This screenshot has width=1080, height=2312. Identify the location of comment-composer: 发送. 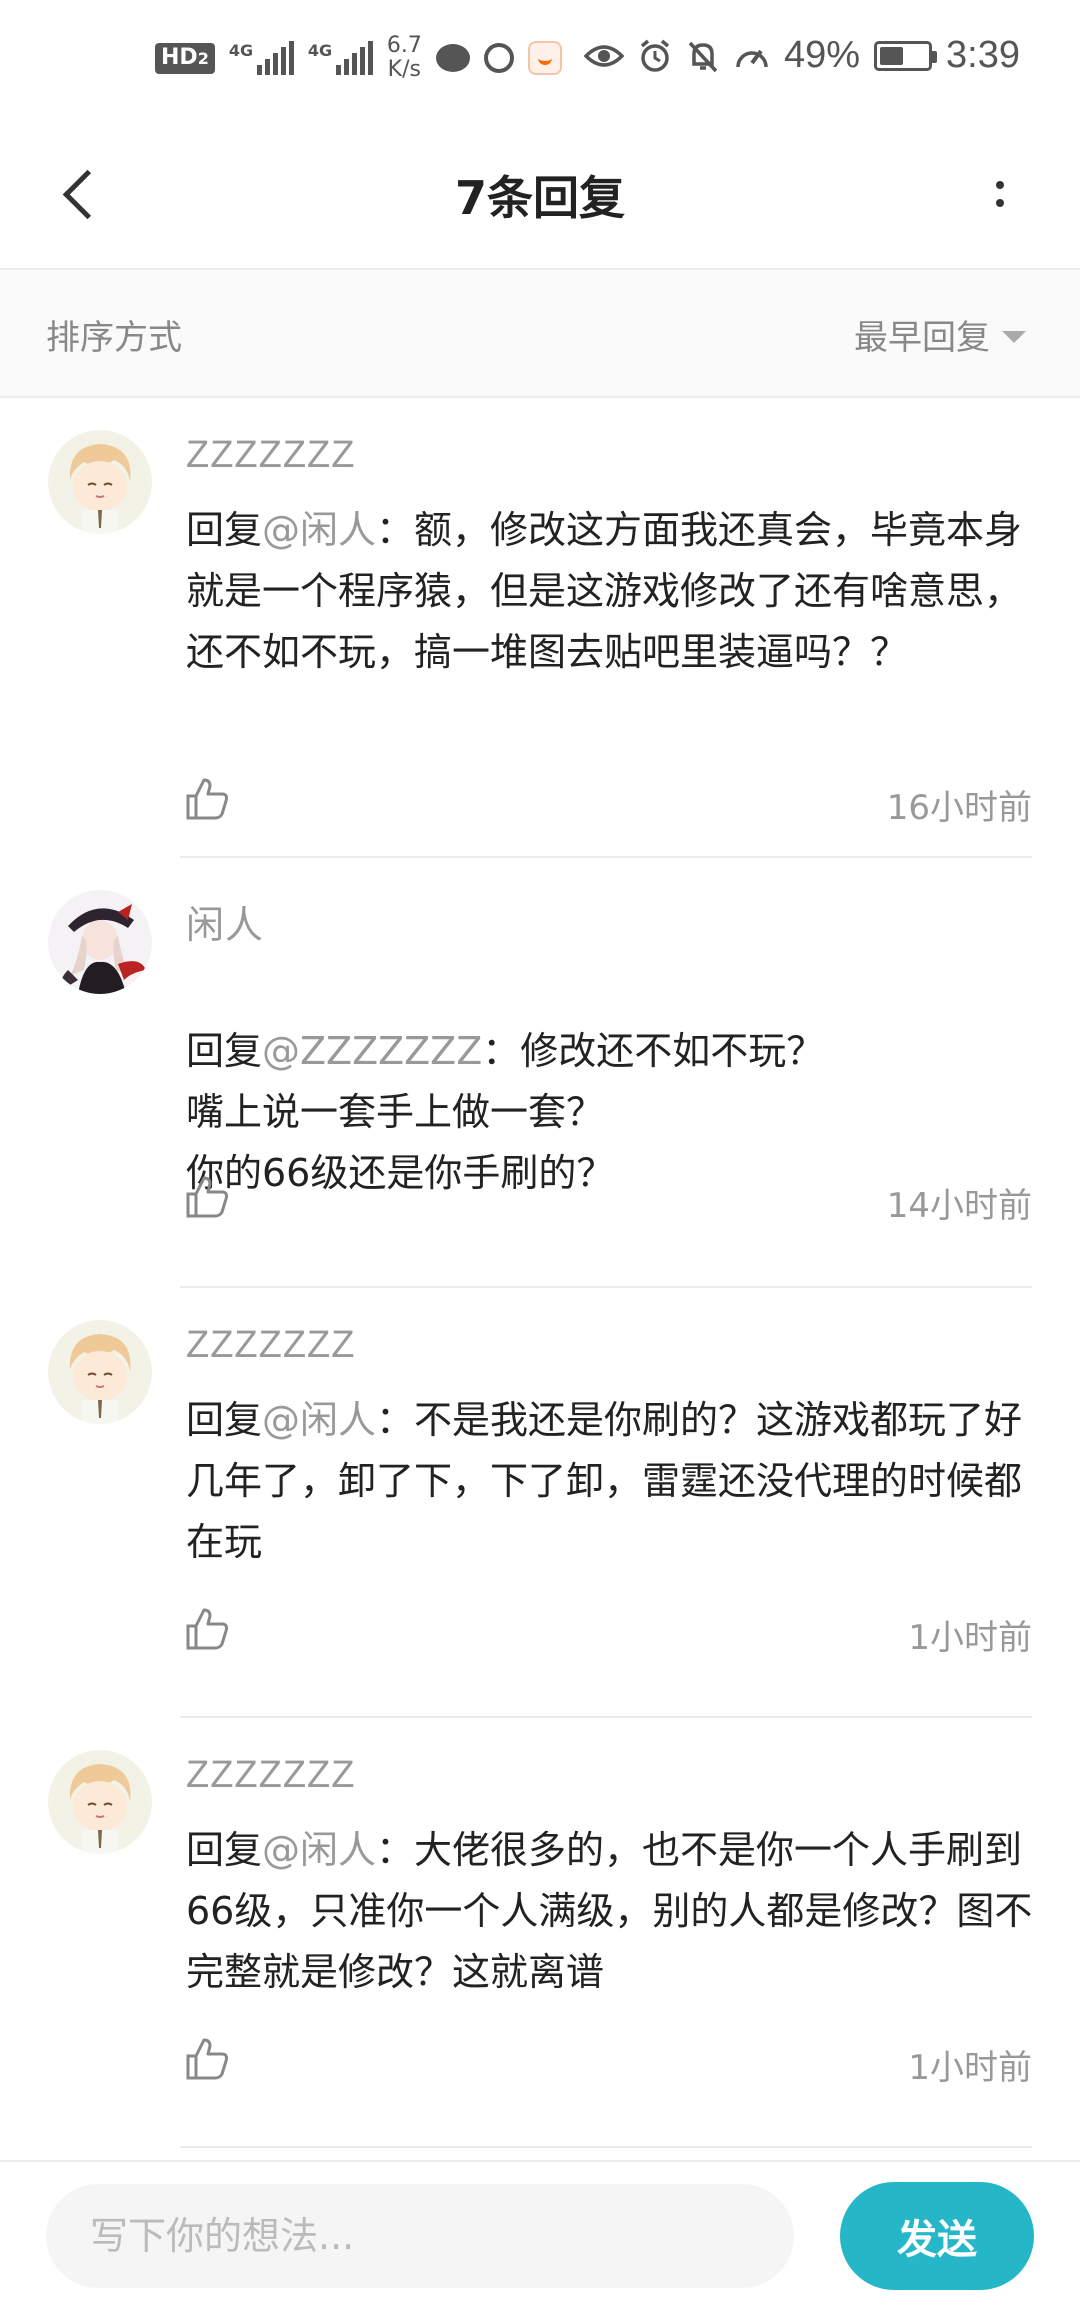
(540, 2236).